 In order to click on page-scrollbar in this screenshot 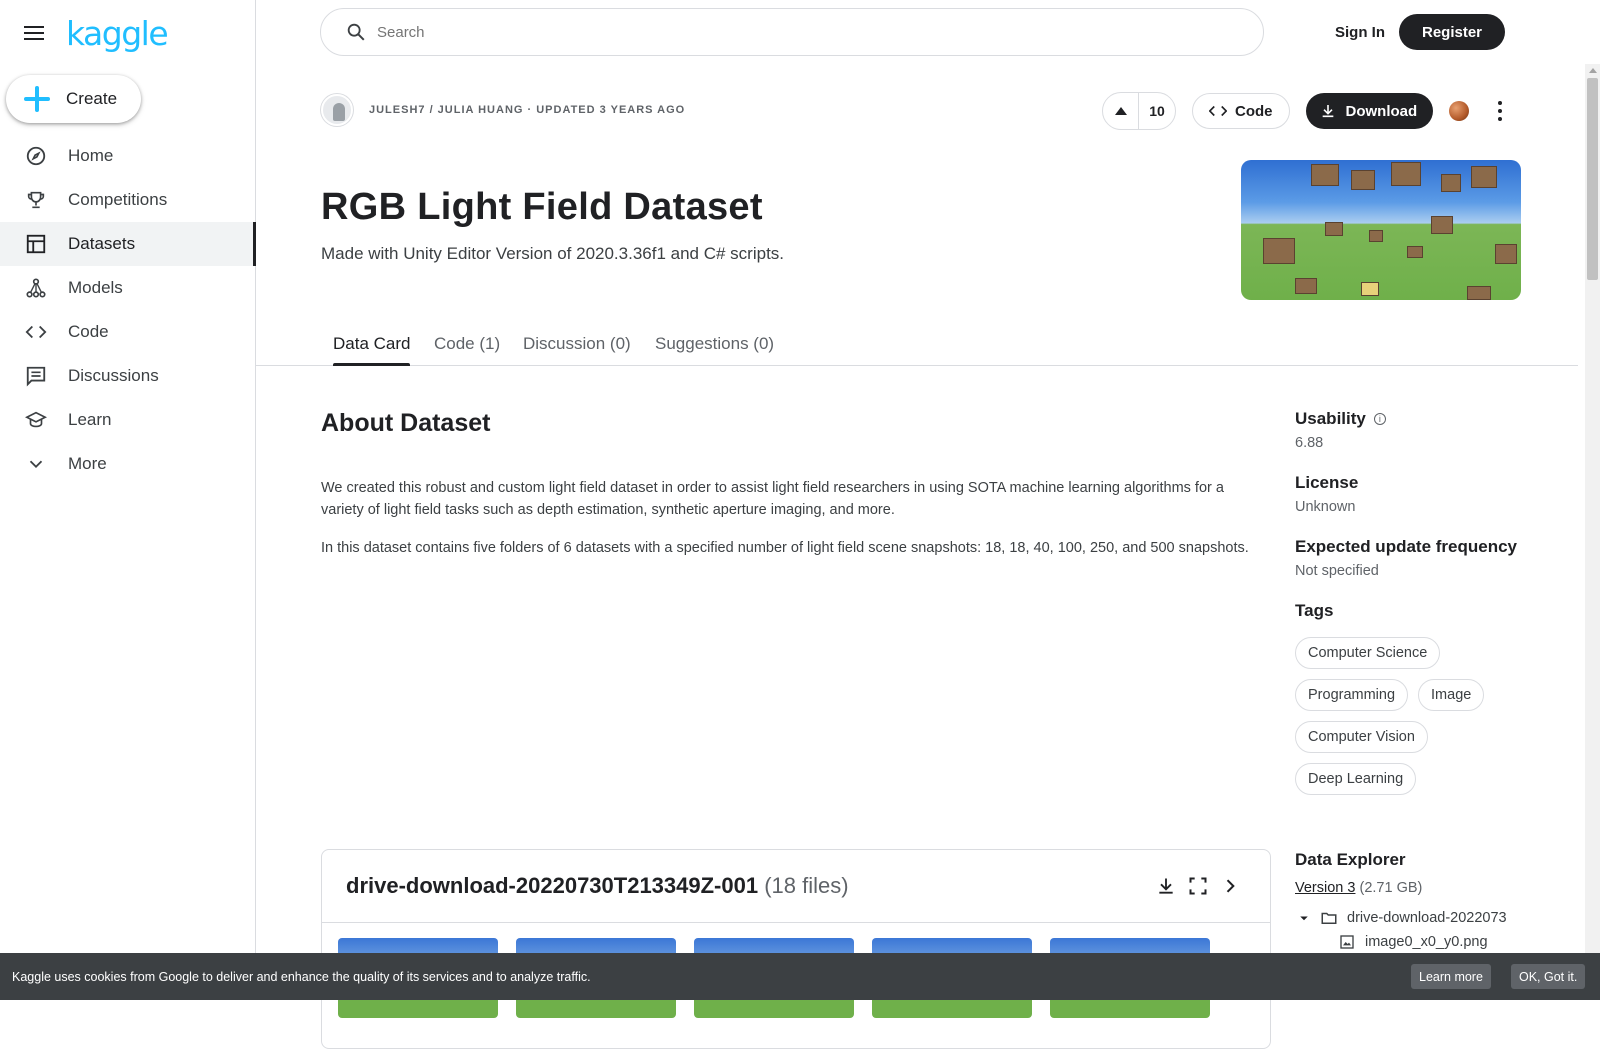, I will do `click(1592, 532)`.